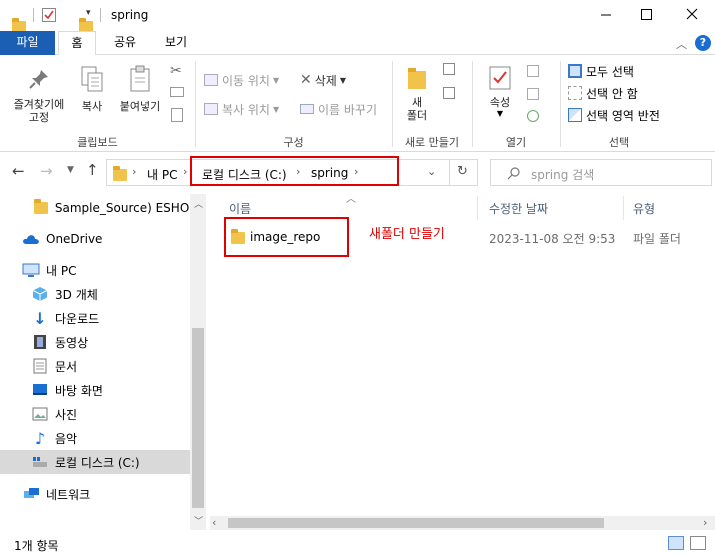 The height and width of the screenshot is (557, 715). Describe the element at coordinates (176, 71) in the screenshot. I see `cut-icon: ✂` at that location.